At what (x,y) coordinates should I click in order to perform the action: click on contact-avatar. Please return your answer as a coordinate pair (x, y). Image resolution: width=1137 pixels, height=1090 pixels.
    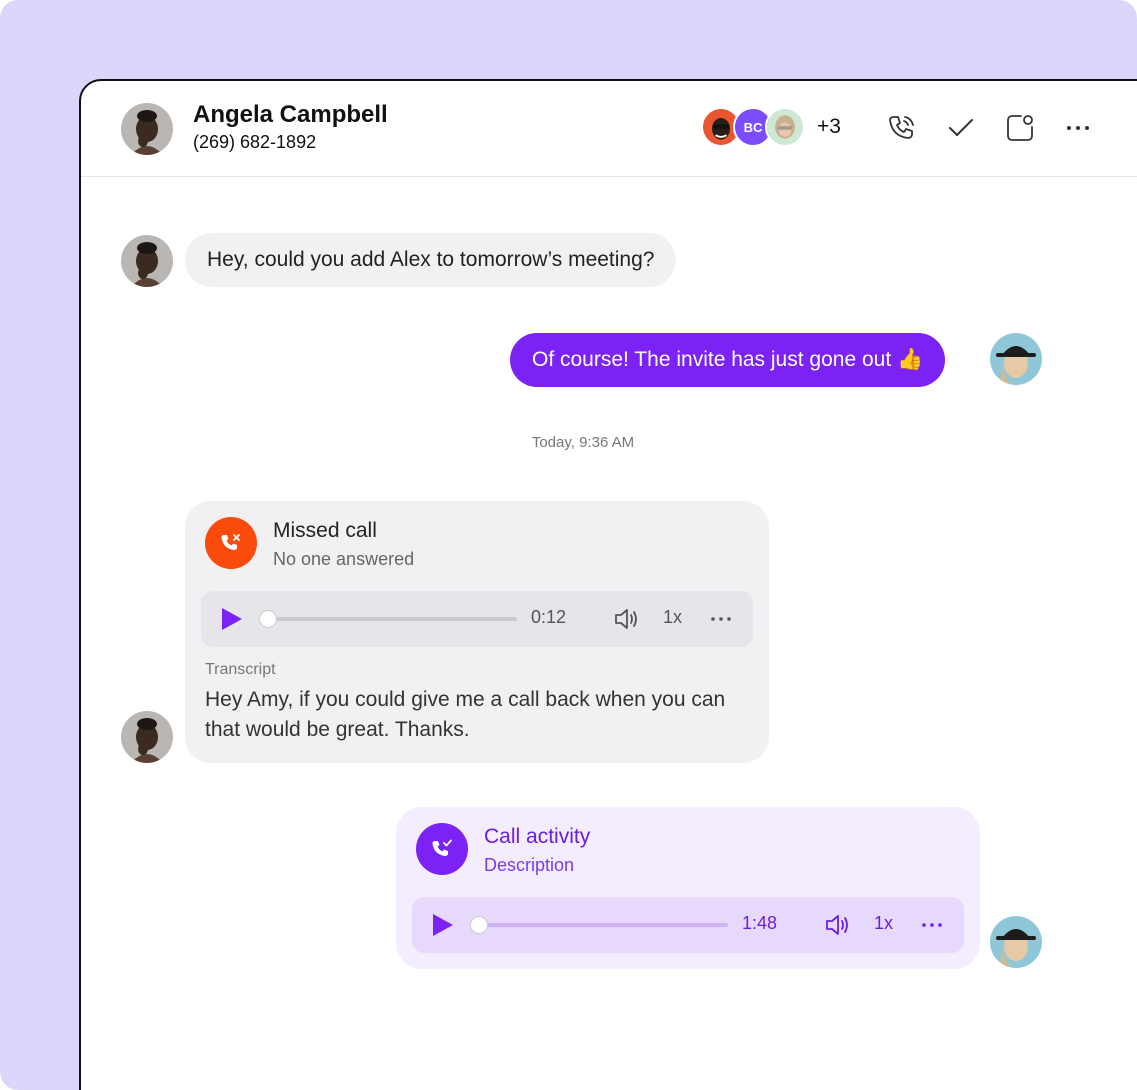
    Looking at the image, I should click on (147, 129).